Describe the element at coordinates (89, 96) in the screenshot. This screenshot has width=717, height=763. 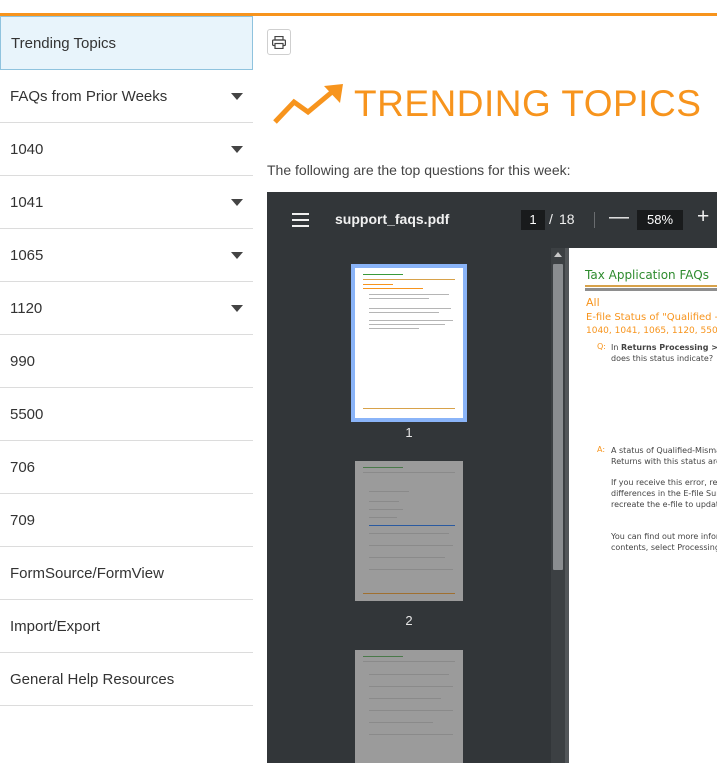
I see `sidebar-item-label: FAQs from Prior Weeks` at that location.